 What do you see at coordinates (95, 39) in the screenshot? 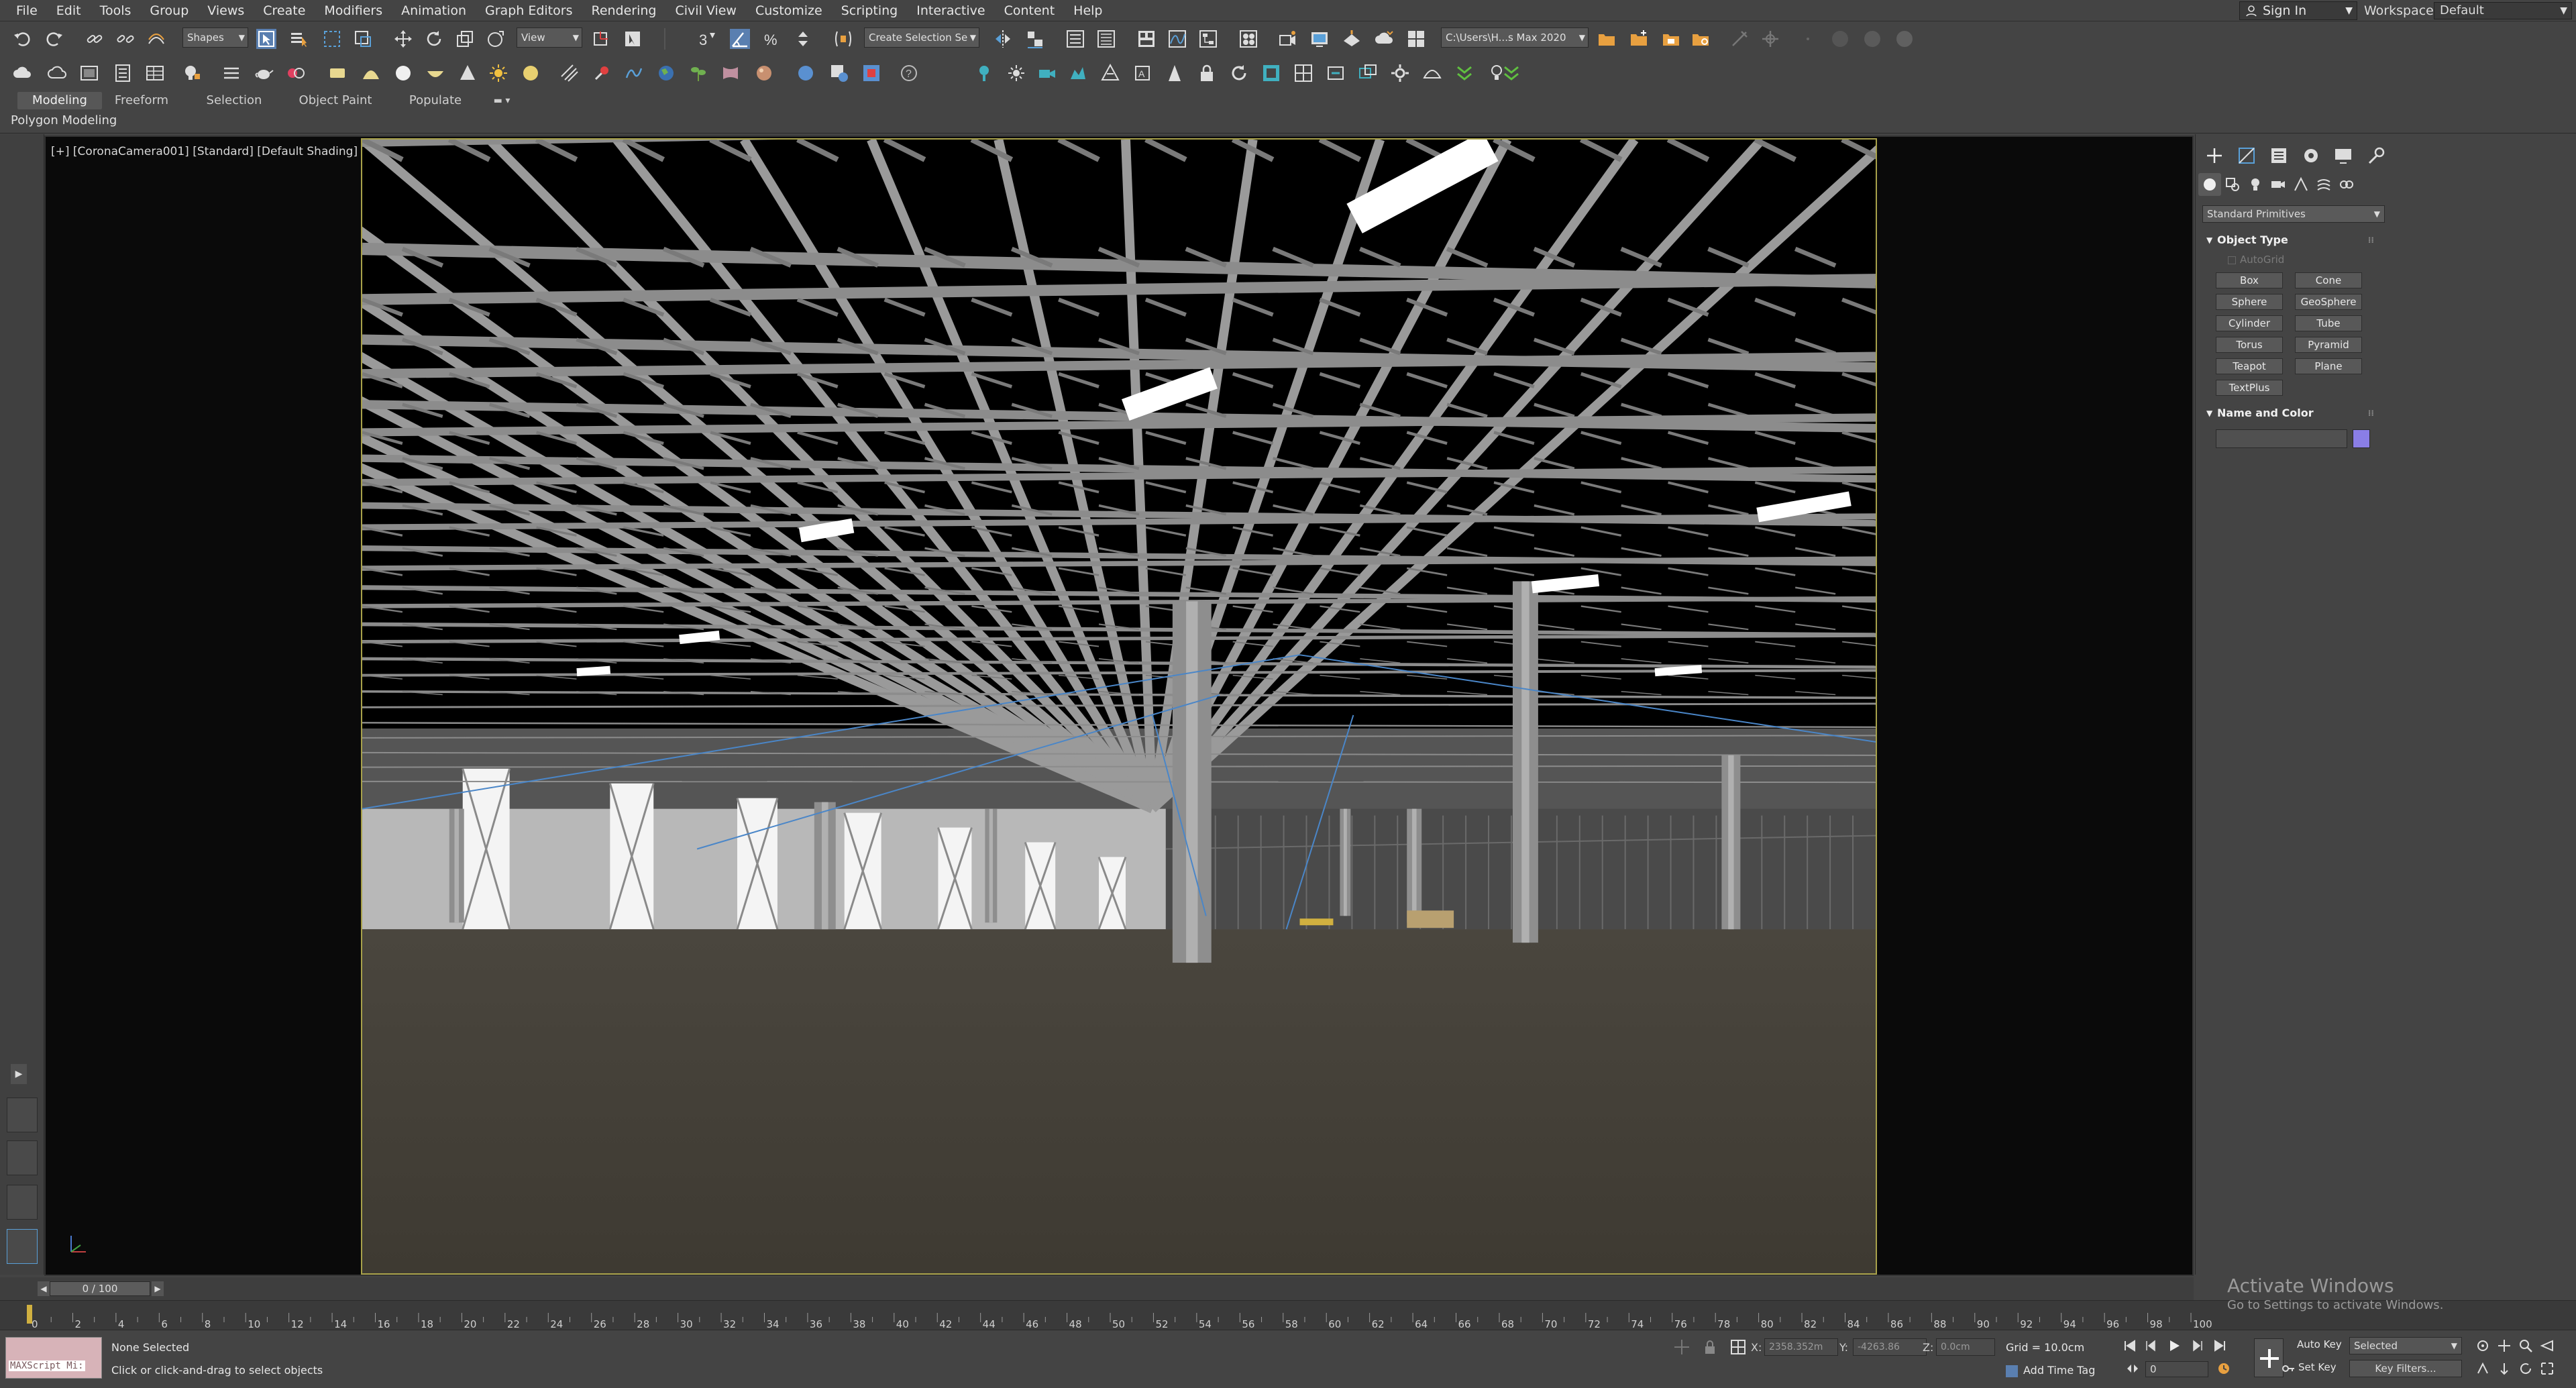
I see `link-icon` at bounding box center [95, 39].